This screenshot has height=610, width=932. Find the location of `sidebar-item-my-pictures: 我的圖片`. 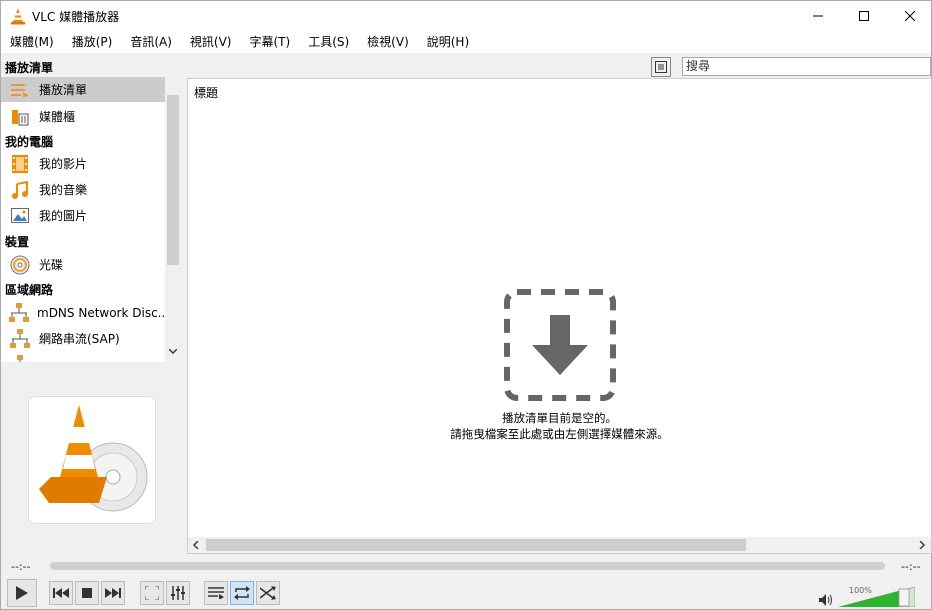

sidebar-item-my-pictures: 我的圖片 is located at coordinates (83, 215).